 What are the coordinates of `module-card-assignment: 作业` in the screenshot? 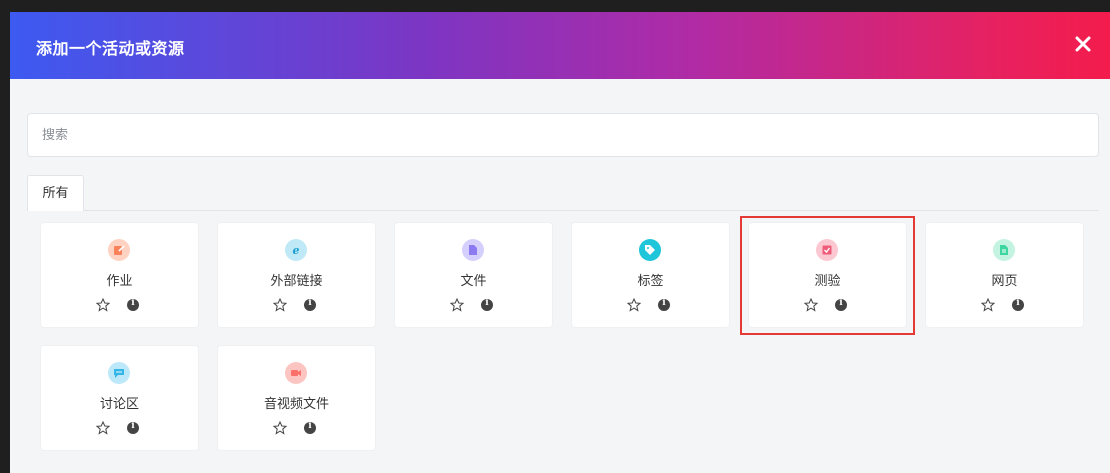 It's located at (119, 275).